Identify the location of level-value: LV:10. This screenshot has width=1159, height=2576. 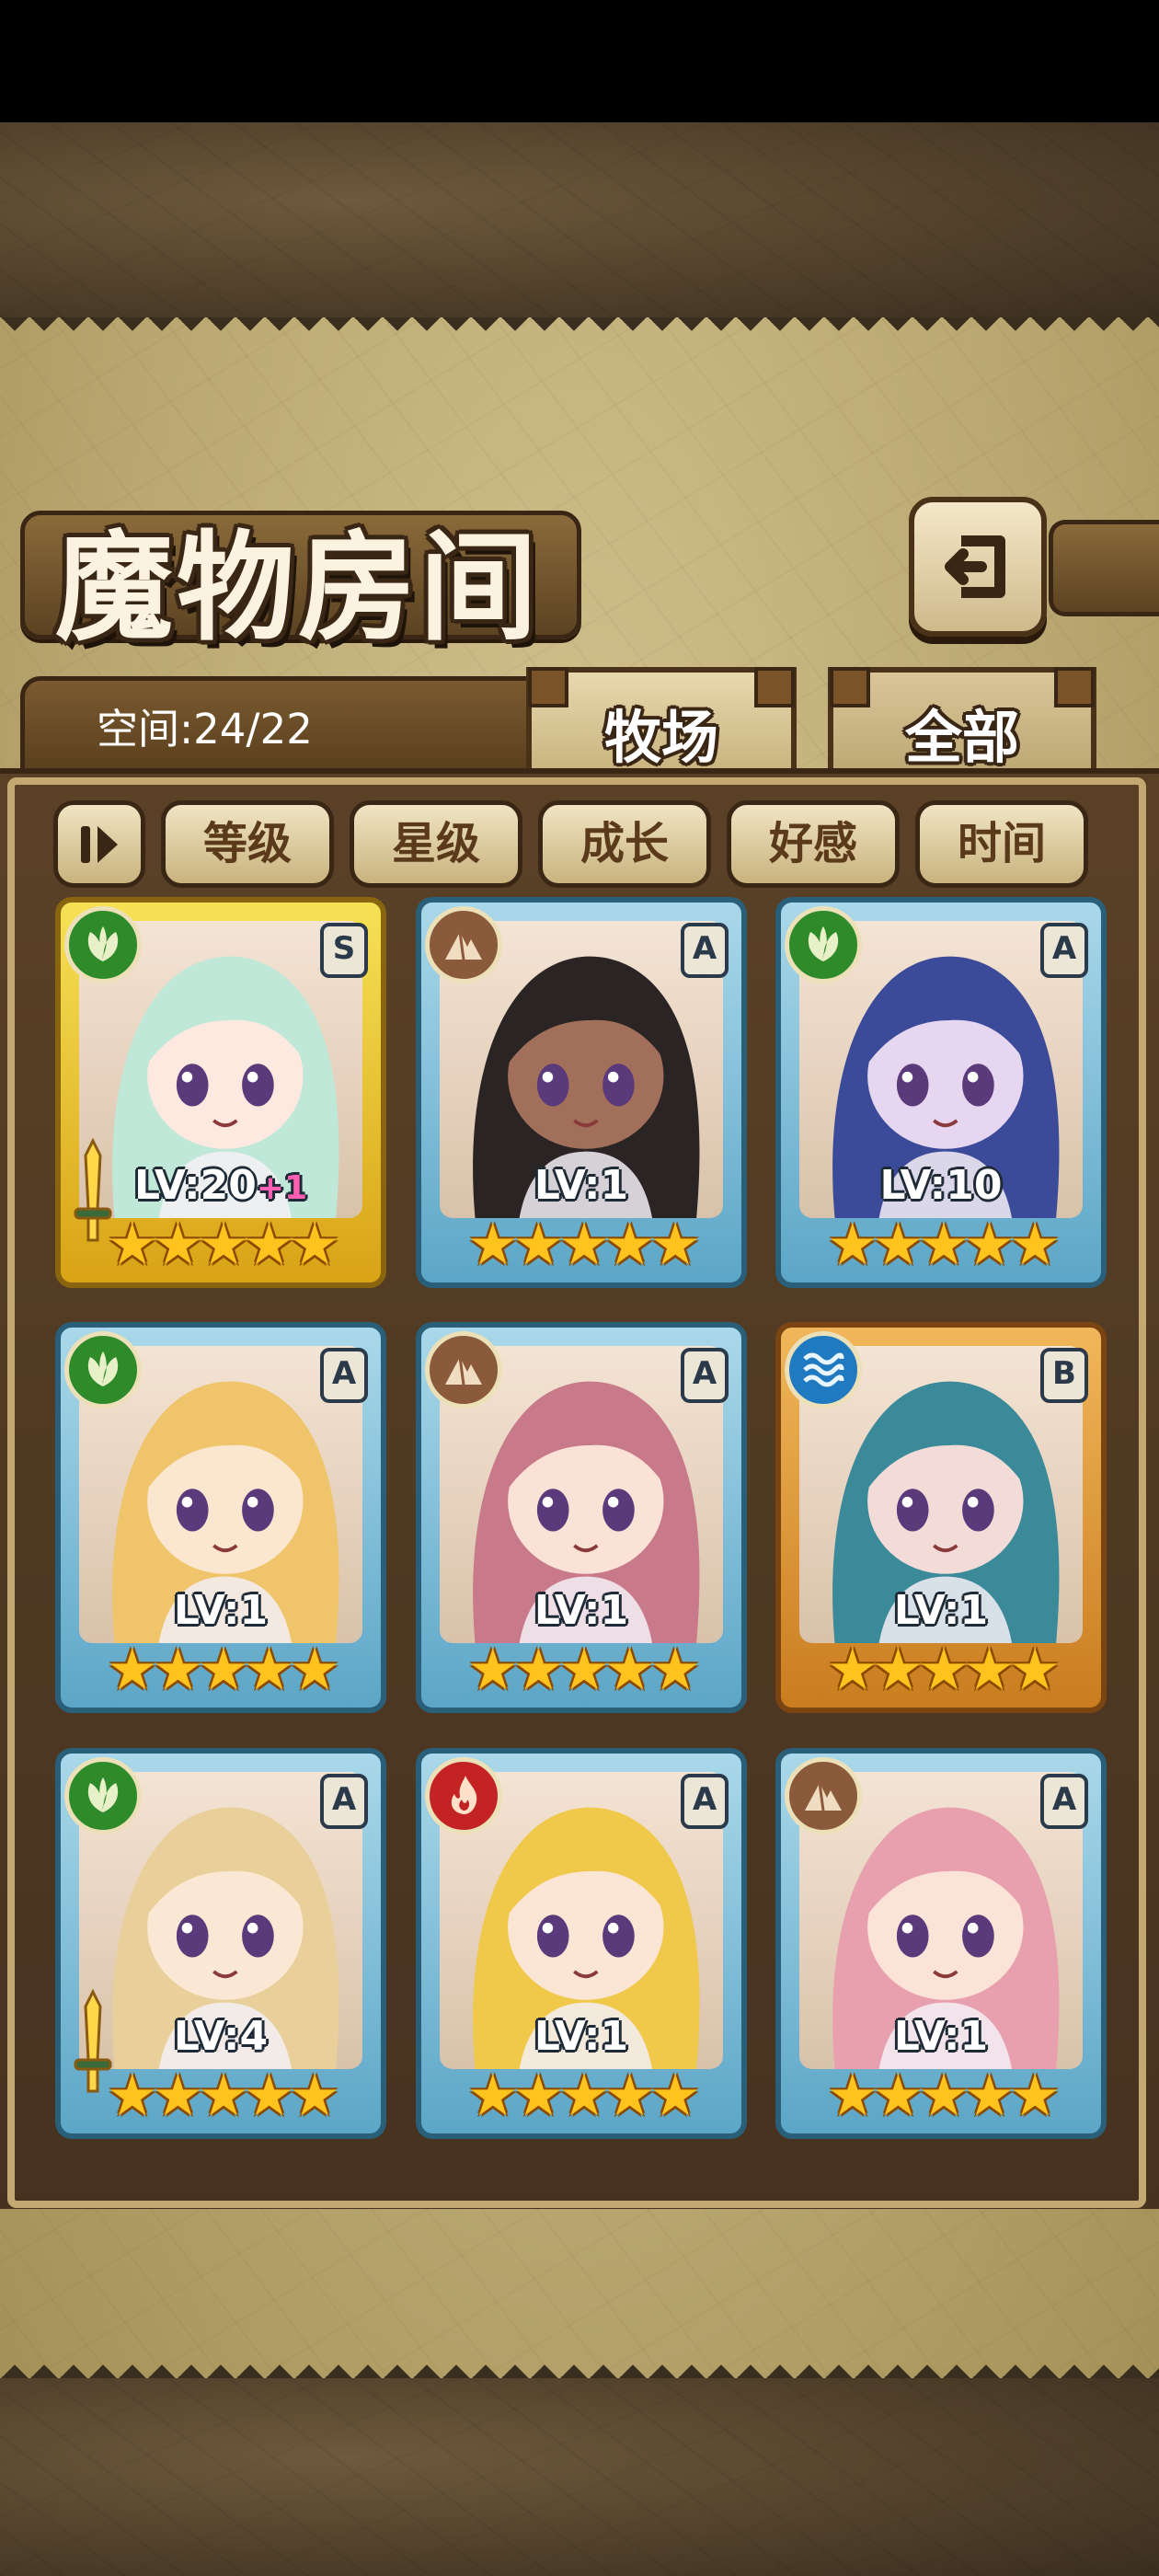
(941, 1185).